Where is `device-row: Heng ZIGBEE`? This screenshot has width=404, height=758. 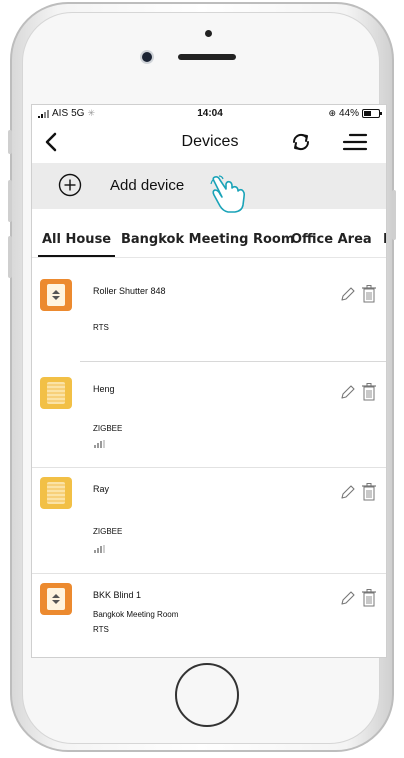 device-row: Heng ZIGBEE is located at coordinates (209, 418).